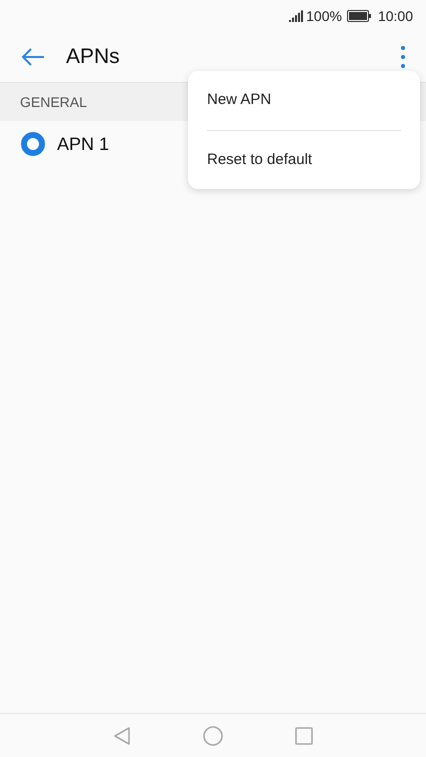 The width and height of the screenshot is (426, 757). Describe the element at coordinates (83, 144) in the screenshot. I see `apn-name: APN 1` at that location.